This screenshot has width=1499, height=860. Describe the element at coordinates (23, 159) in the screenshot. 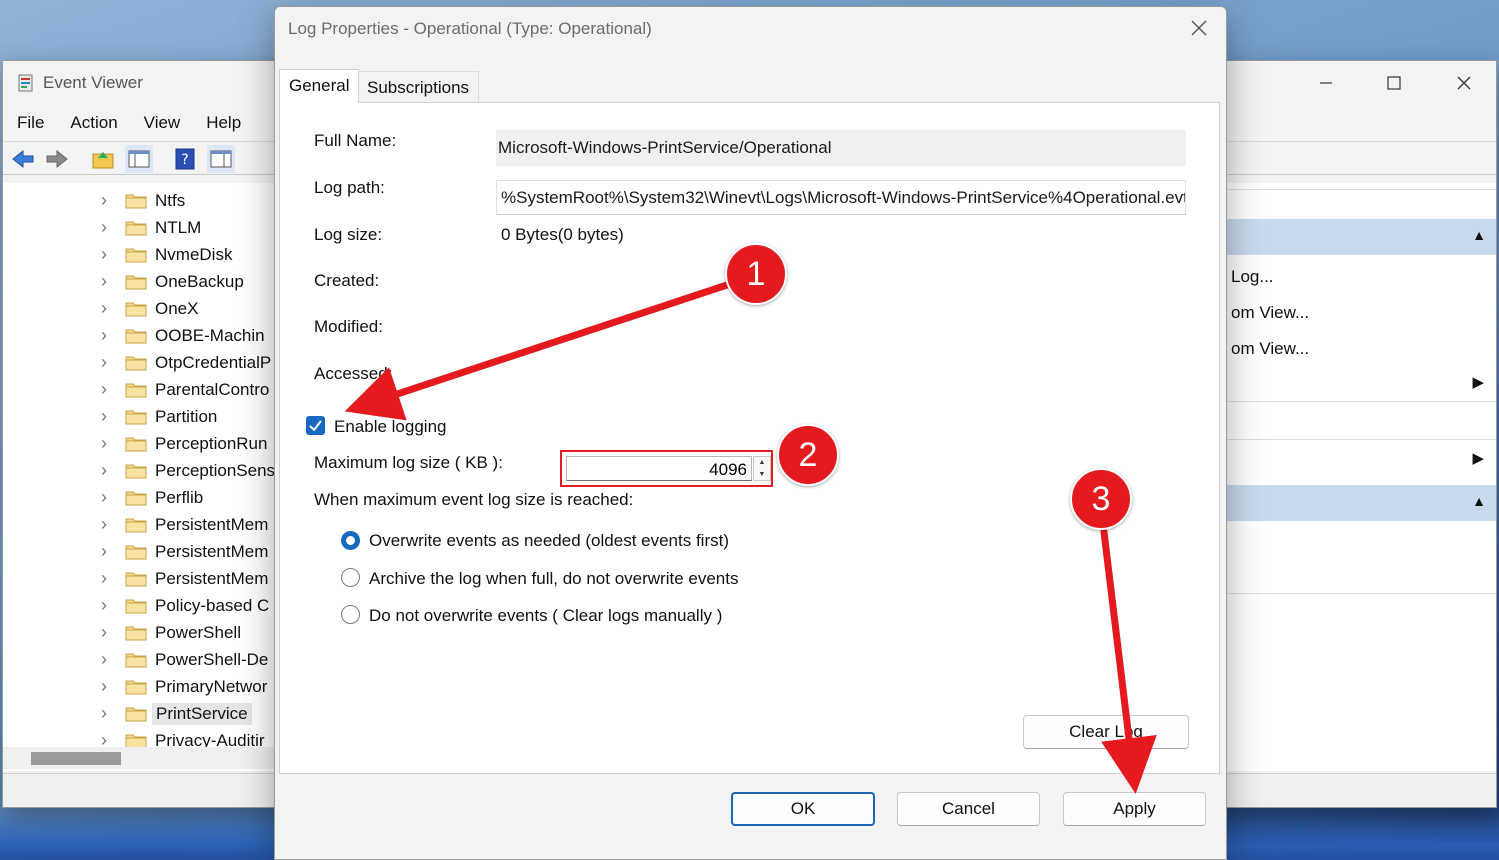

I see `back-button` at that location.